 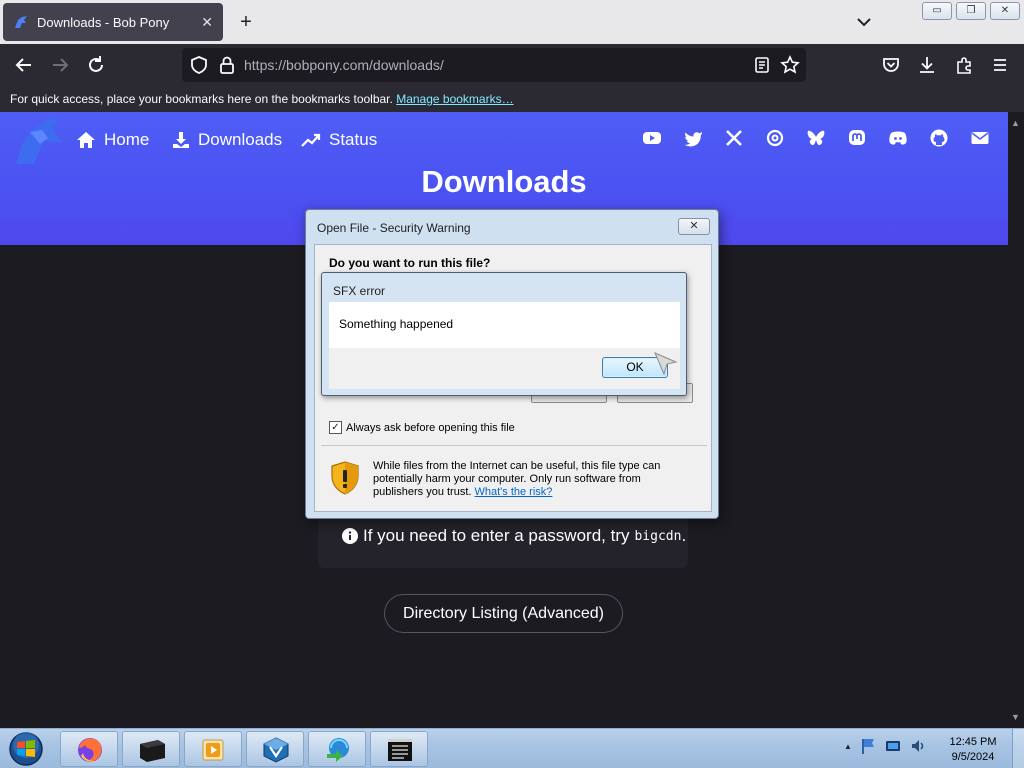 What do you see at coordinates (127, 139) in the screenshot?
I see `nav-home-label: Home` at bounding box center [127, 139].